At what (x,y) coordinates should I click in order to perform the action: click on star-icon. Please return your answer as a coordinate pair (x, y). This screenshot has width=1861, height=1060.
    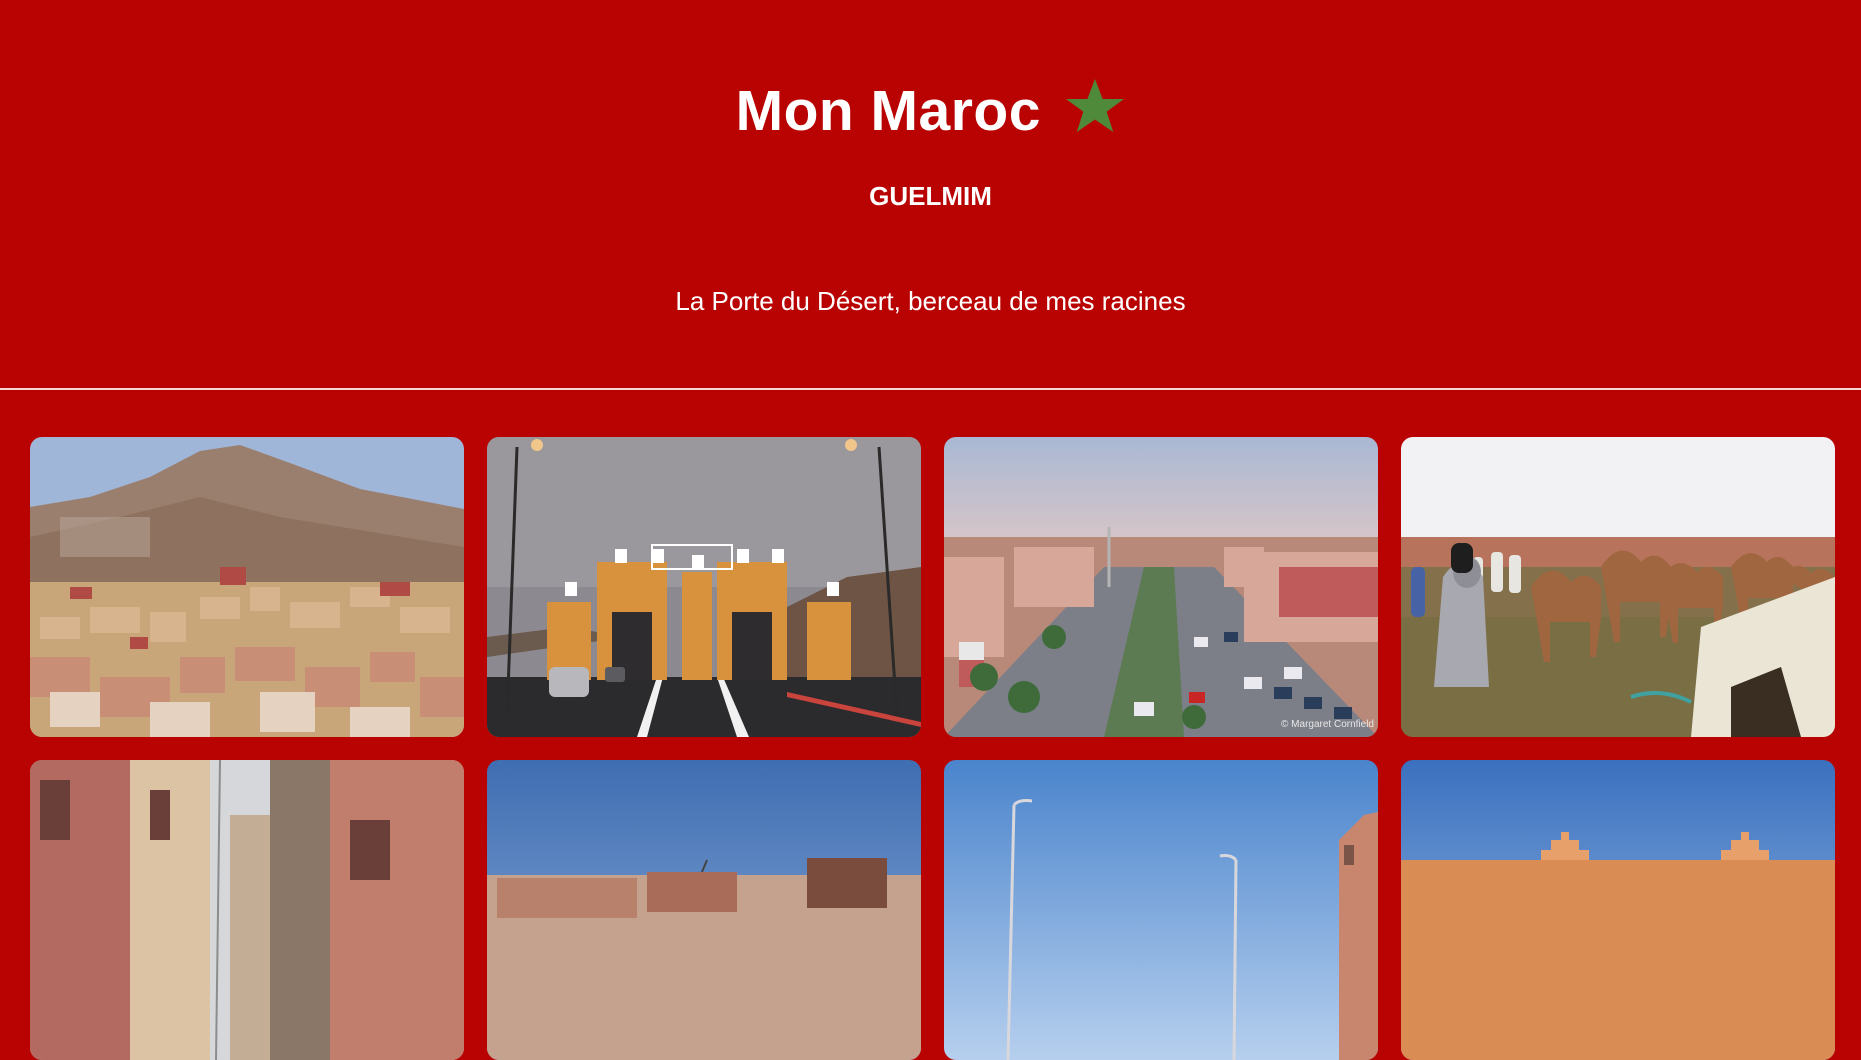
    Looking at the image, I should click on (1095, 105).